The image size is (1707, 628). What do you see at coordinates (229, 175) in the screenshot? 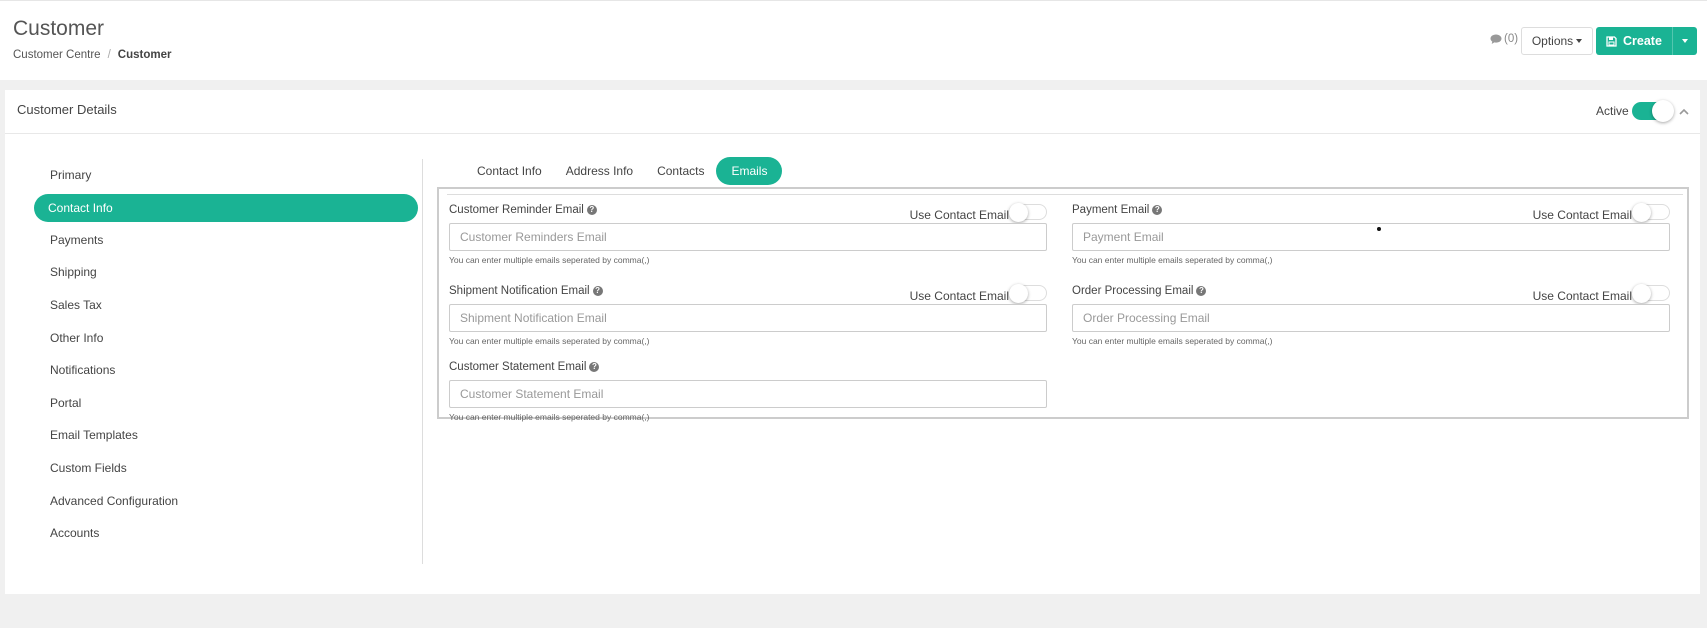
I see `sidebar-item-primary: Primary` at bounding box center [229, 175].